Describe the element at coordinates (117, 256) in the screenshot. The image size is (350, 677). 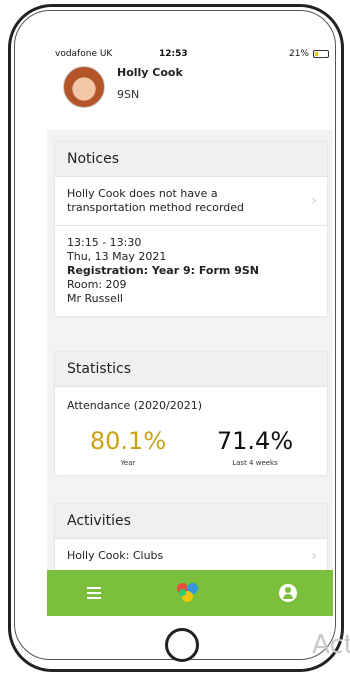
I see `registration-date: Thu, 13 May 2021` at that location.